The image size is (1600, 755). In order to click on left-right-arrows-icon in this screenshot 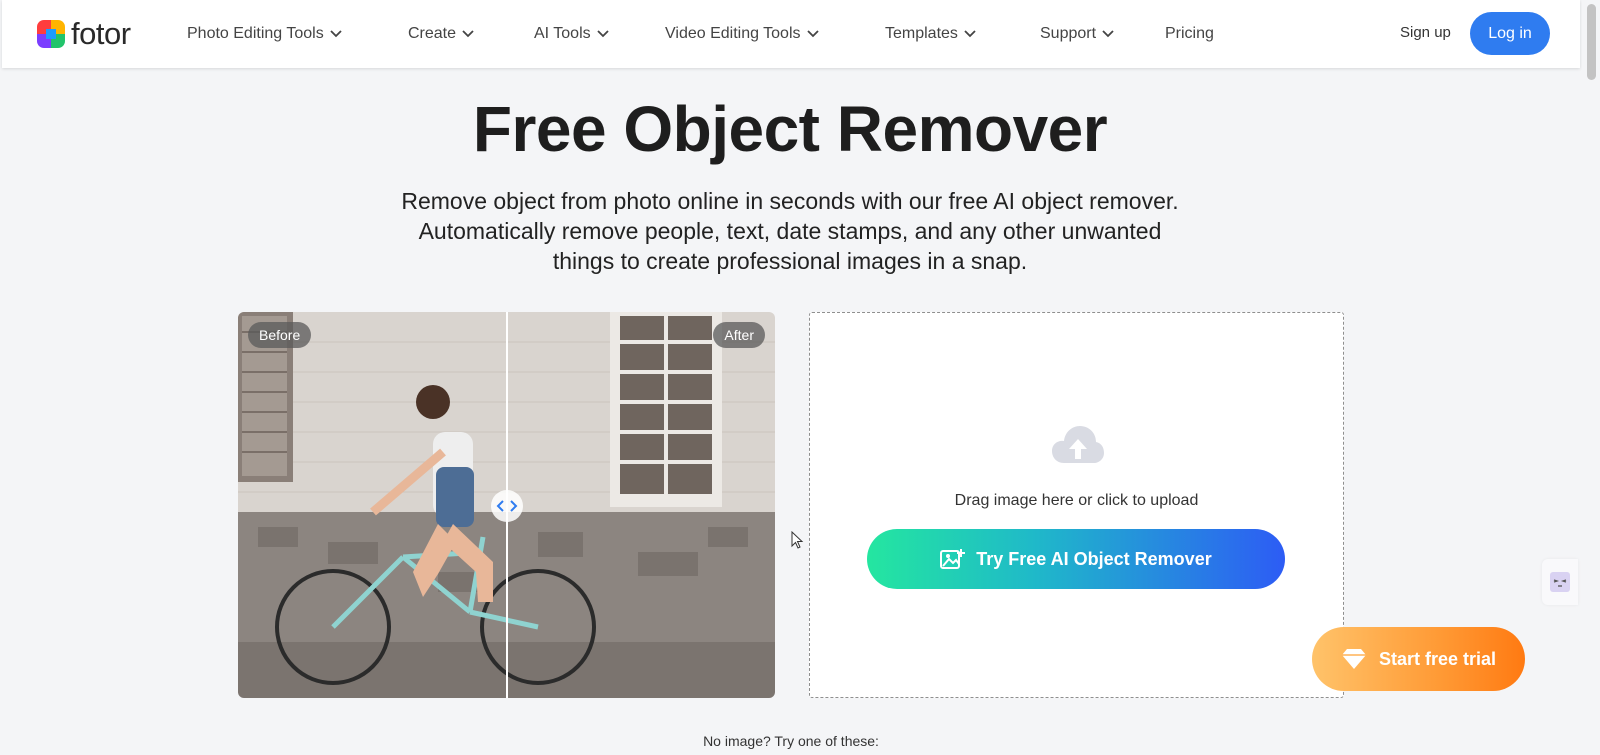, I will do `click(507, 506)`.